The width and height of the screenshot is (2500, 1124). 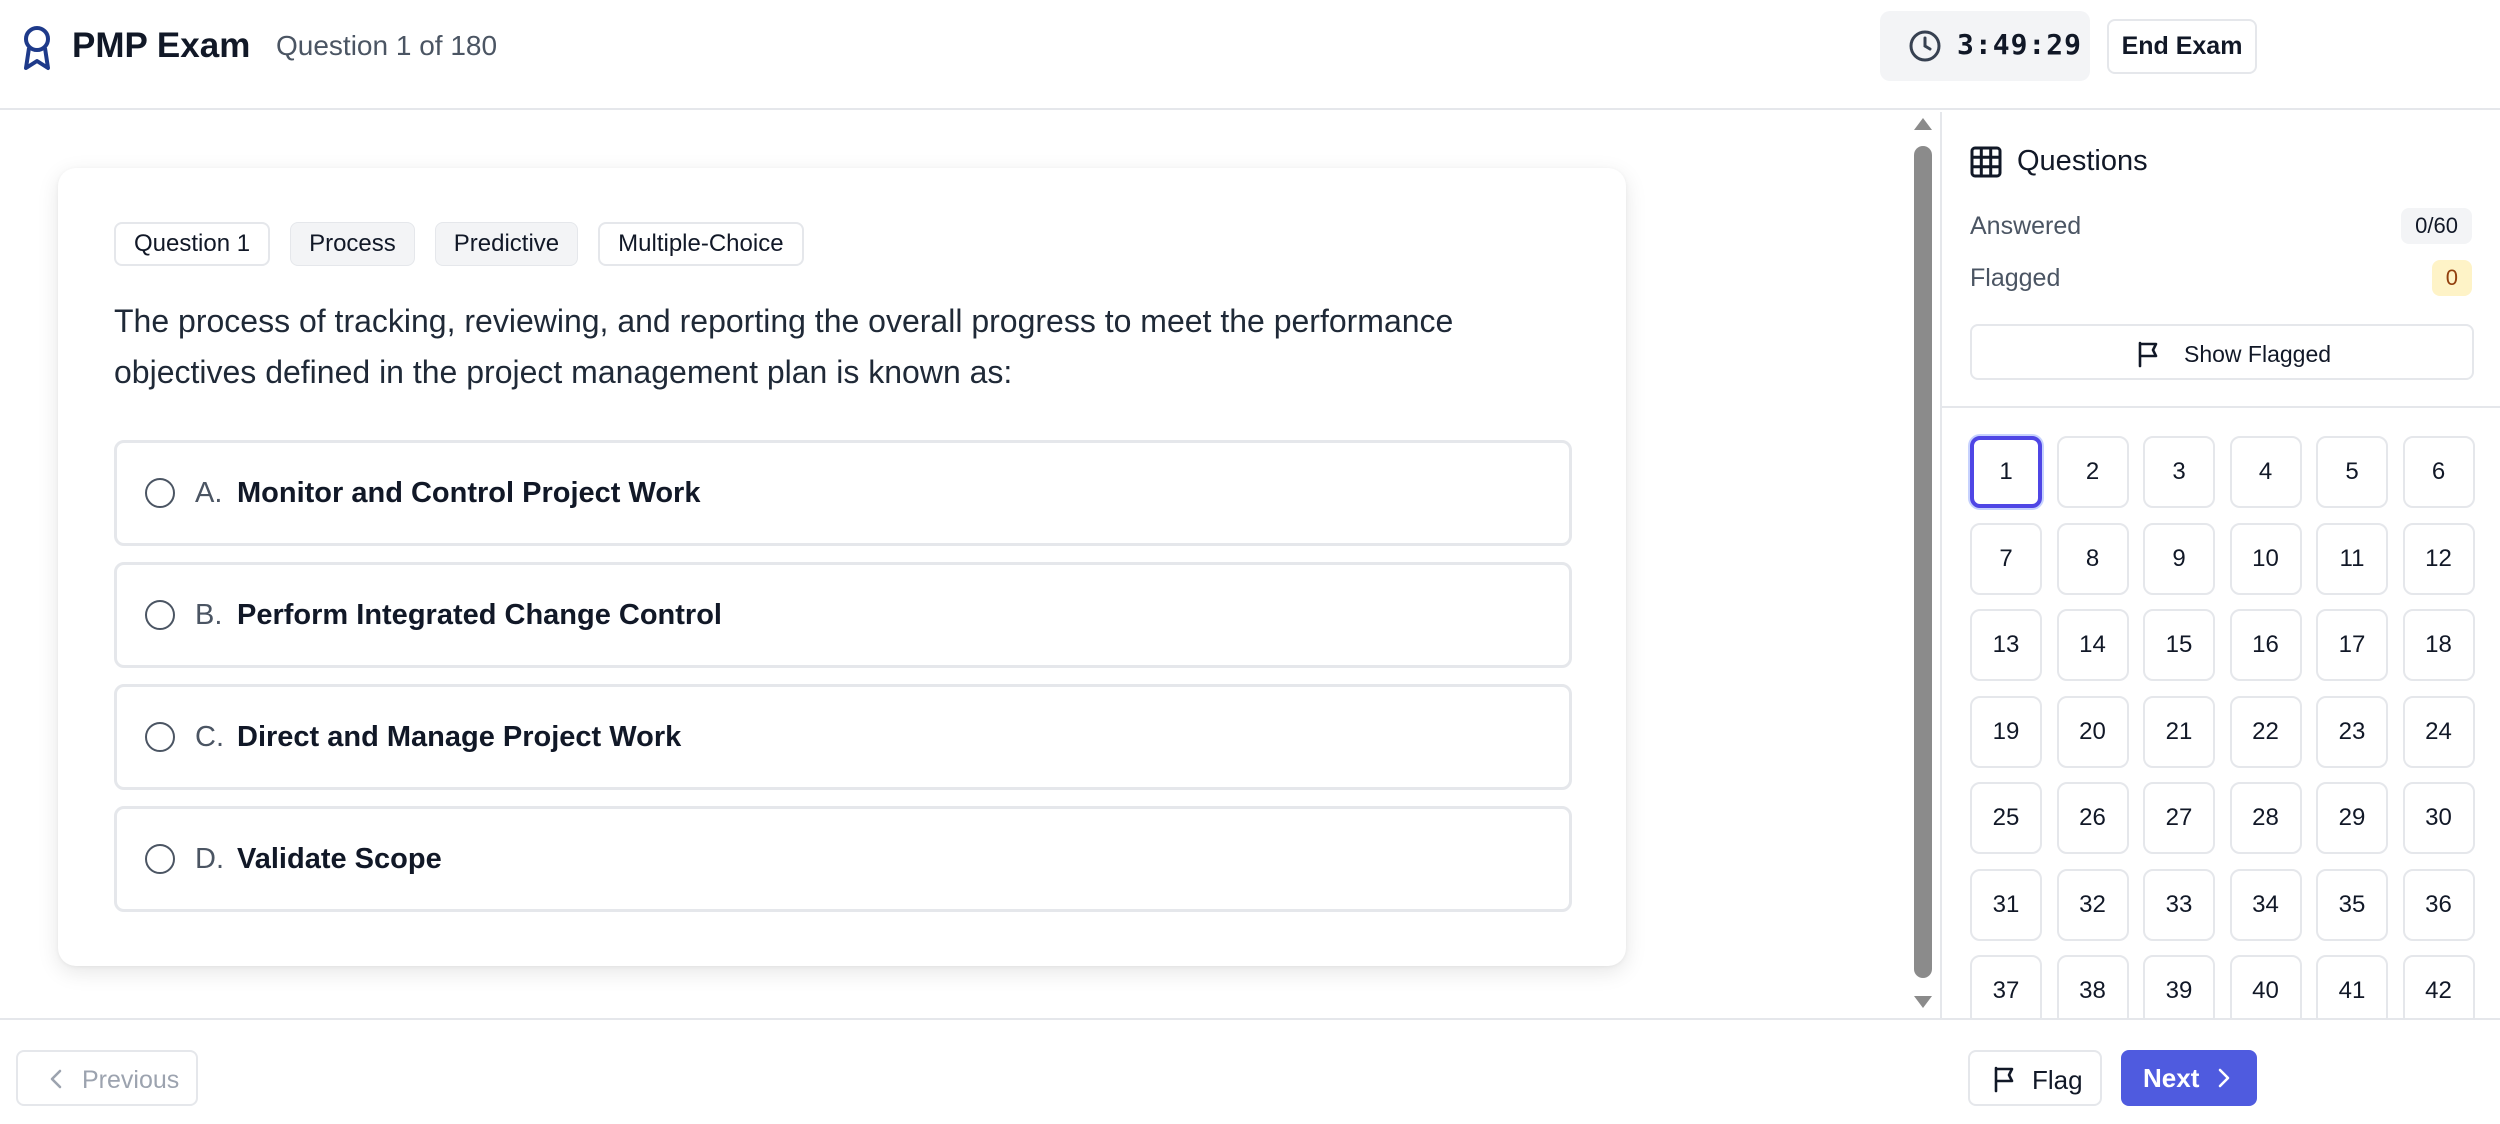 I want to click on question-nav-button-15: 15, so click(x=2179, y=645).